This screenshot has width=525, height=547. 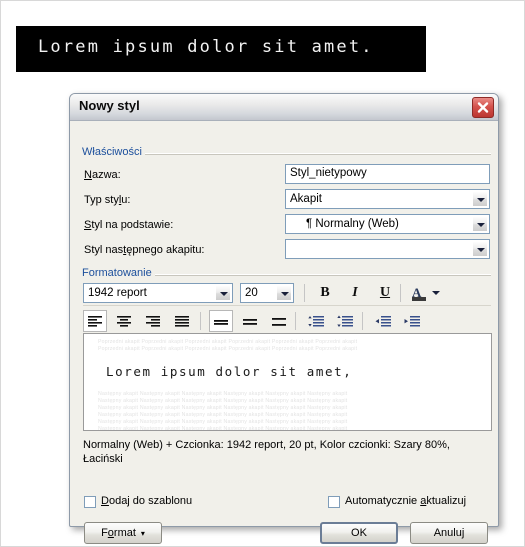 What do you see at coordinates (267, 293) in the screenshot?
I see `font-size-combo: 20` at bounding box center [267, 293].